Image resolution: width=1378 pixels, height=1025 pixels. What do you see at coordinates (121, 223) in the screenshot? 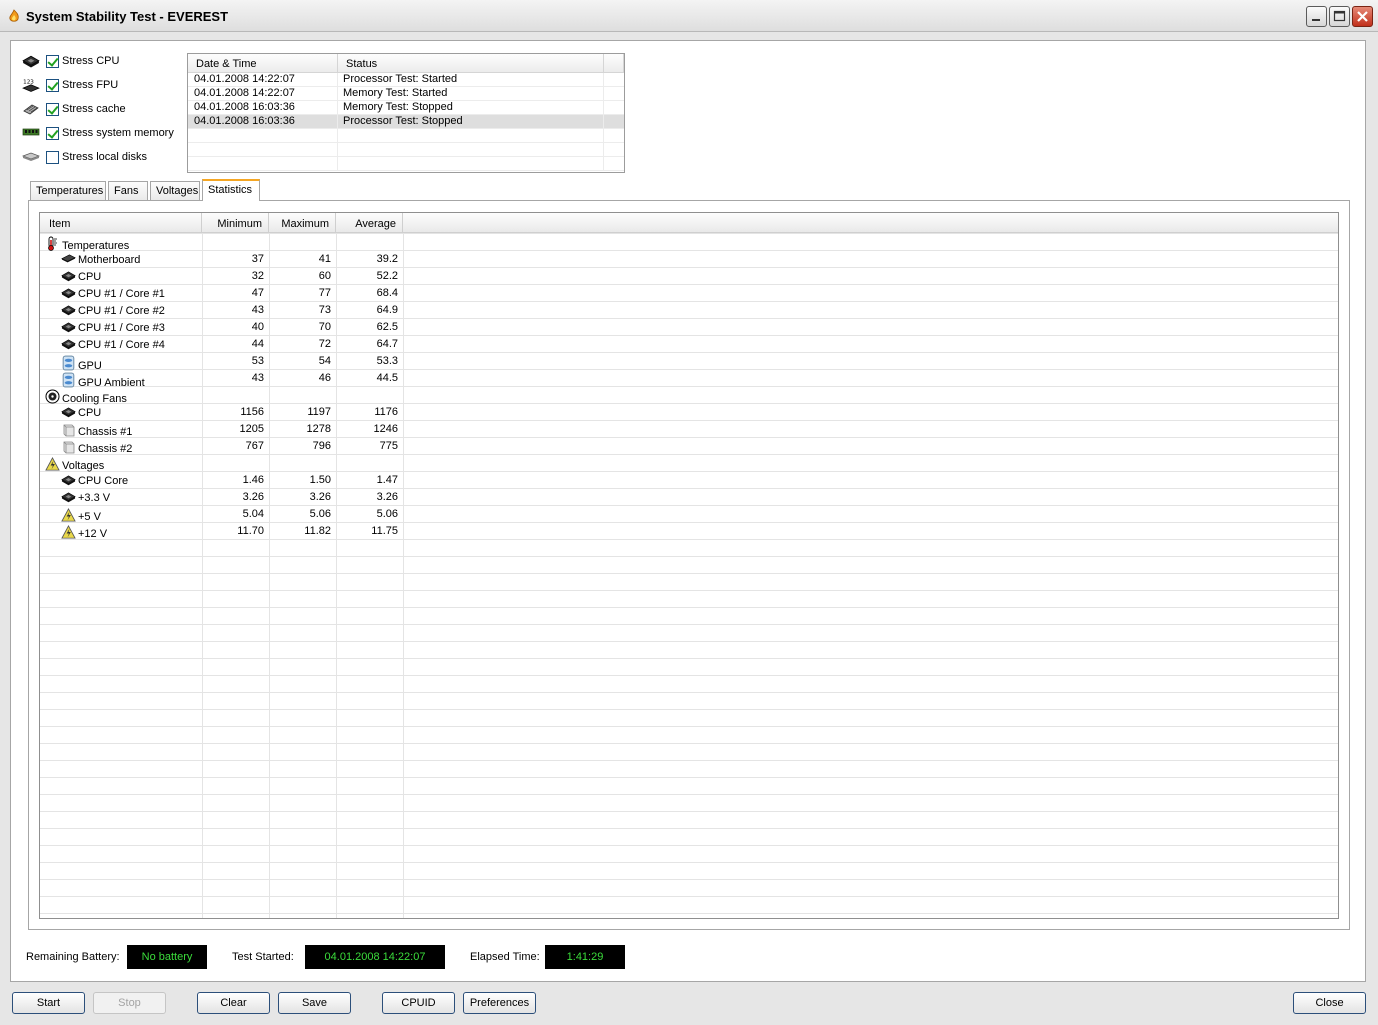
I see `stats-column-item: Item` at bounding box center [121, 223].